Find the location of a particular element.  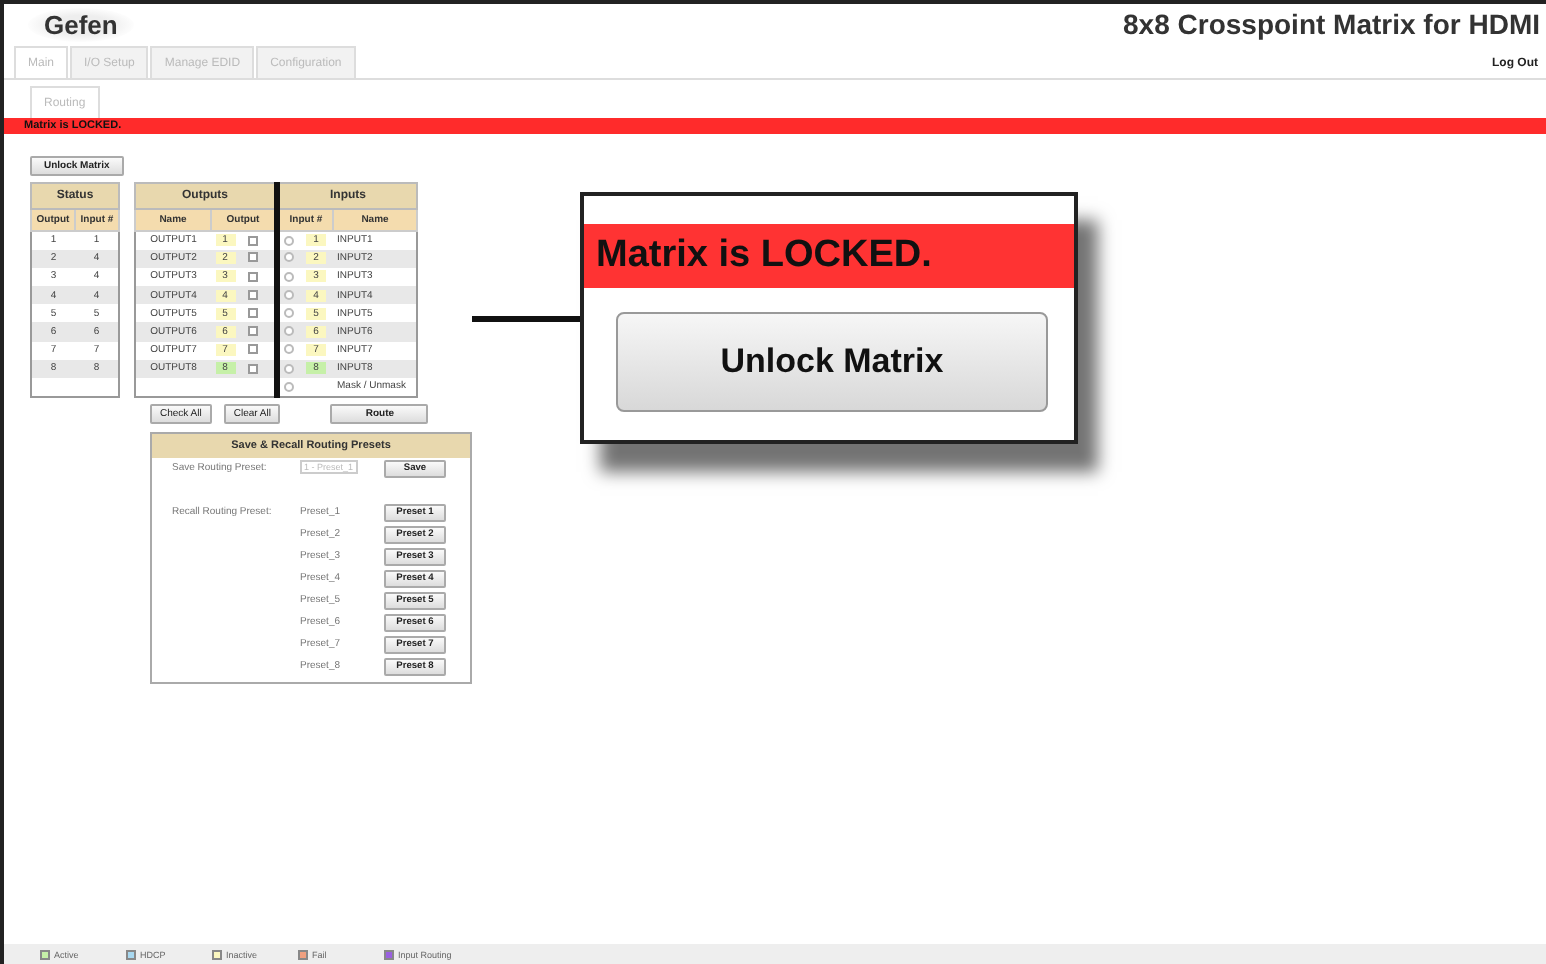

leader-line is located at coordinates (528, 319).